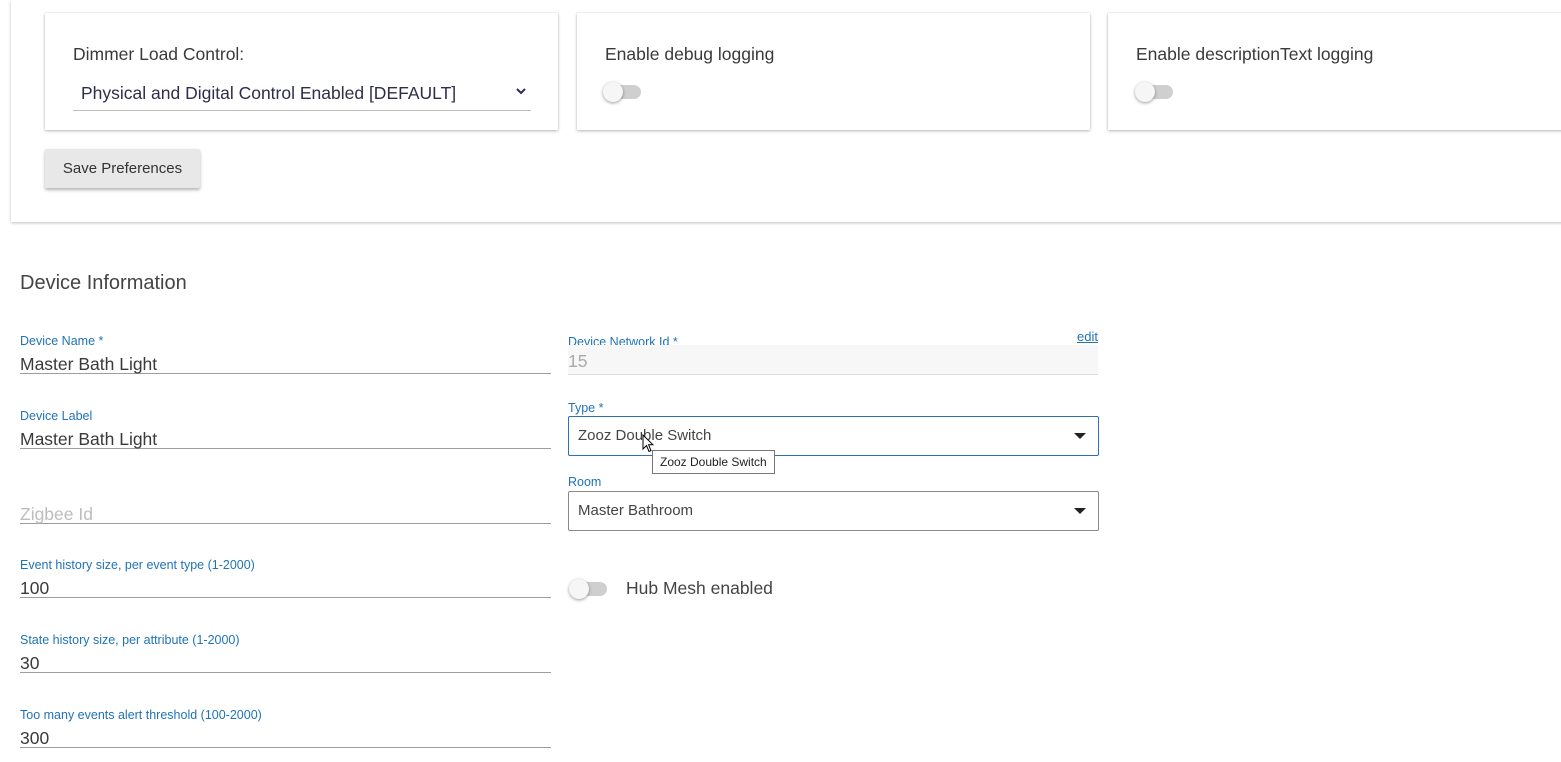 The image size is (1561, 762). What do you see at coordinates (122, 168) in the screenshot?
I see `save-preferences-button: Save Preferences` at bounding box center [122, 168].